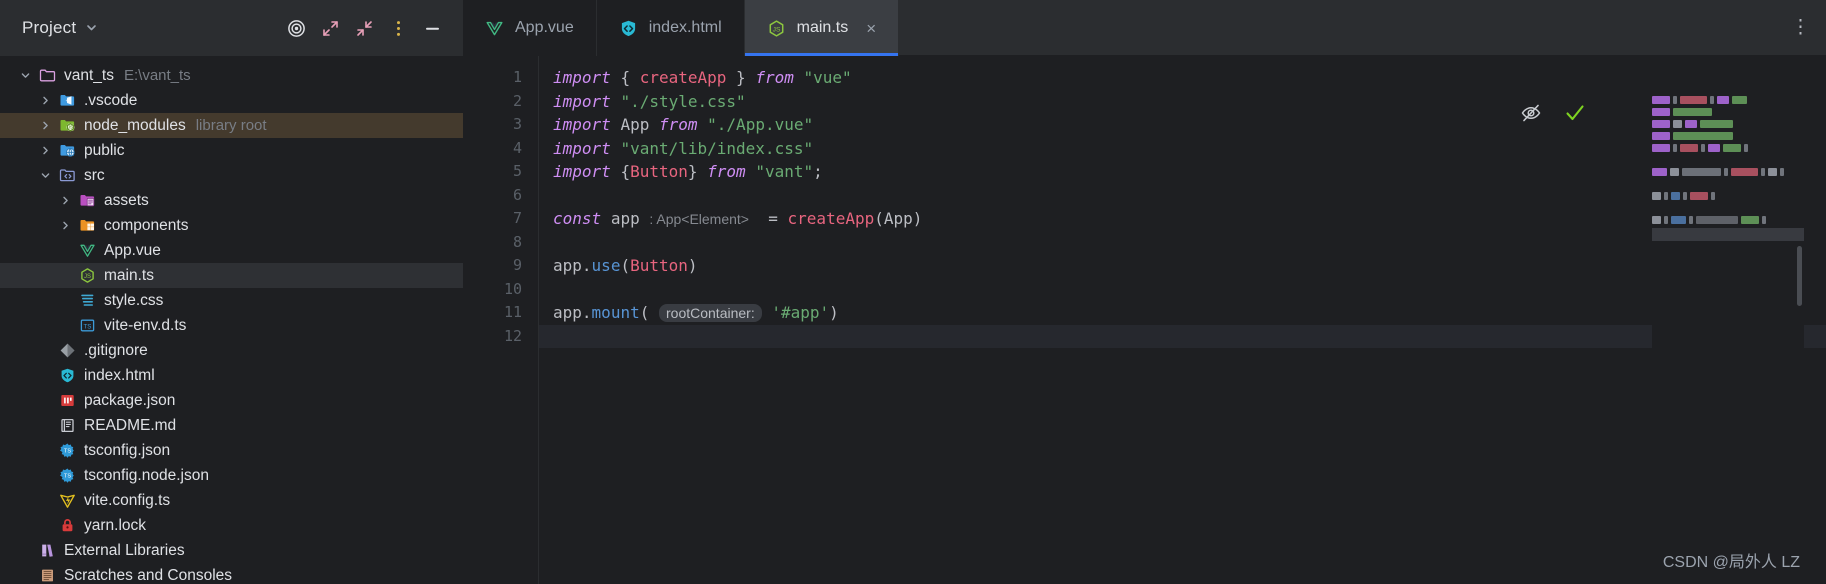 This screenshot has height=584, width=1826. What do you see at coordinates (231, 550) in the screenshot?
I see `tree-item-external-libraries: External Libraries` at bounding box center [231, 550].